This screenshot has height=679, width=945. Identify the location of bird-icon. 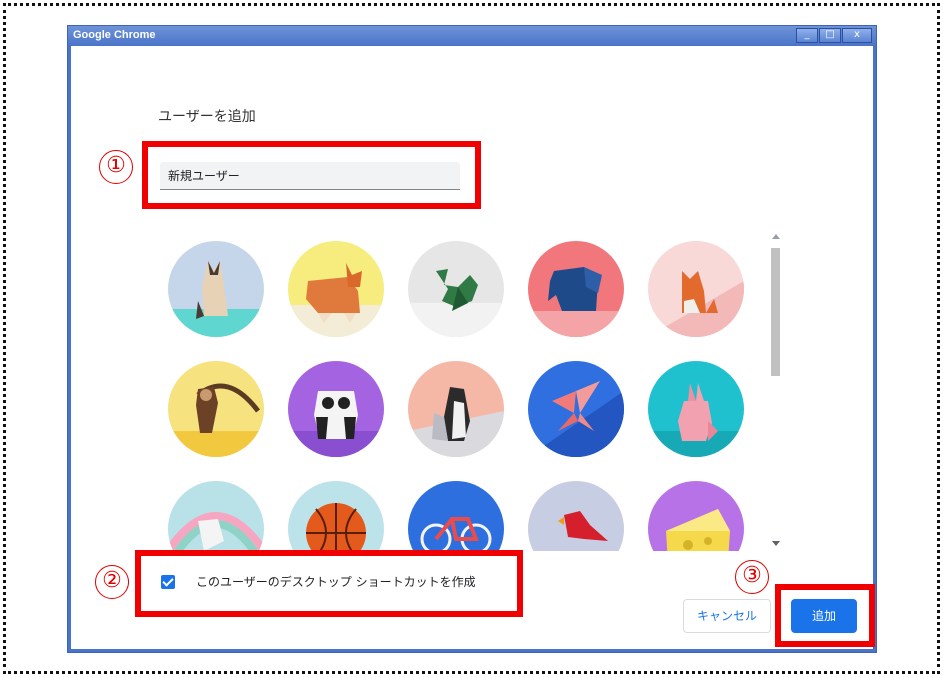
(576, 516).